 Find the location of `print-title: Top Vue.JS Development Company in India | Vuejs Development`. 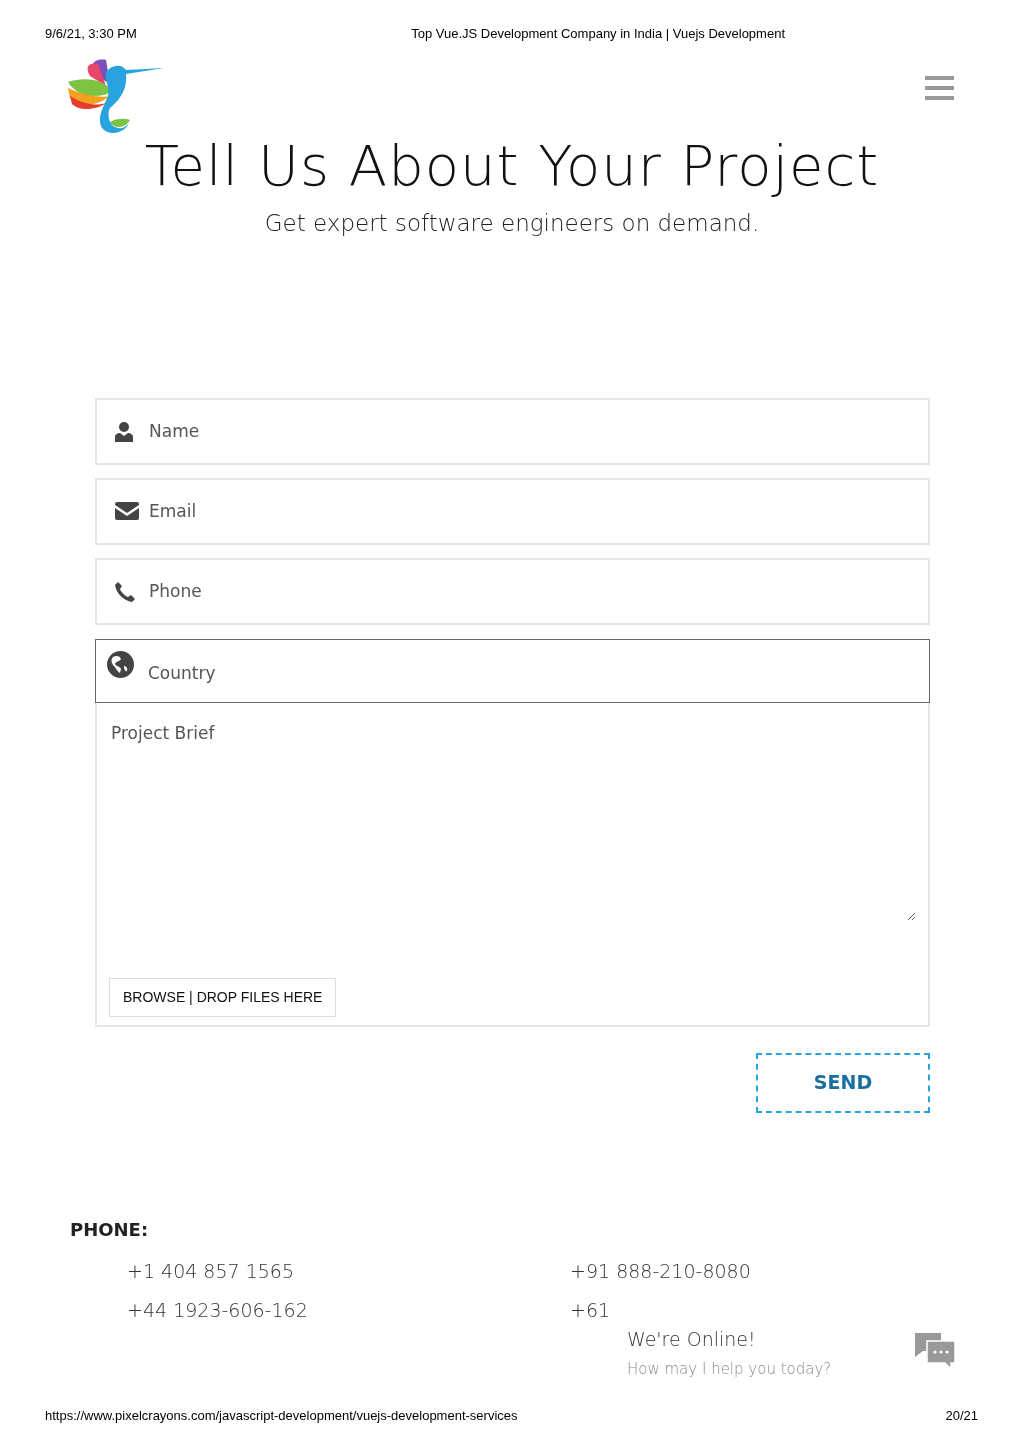

print-title: Top Vue.JS Development Company in India | Vuejs Development is located at coordinates (598, 34).